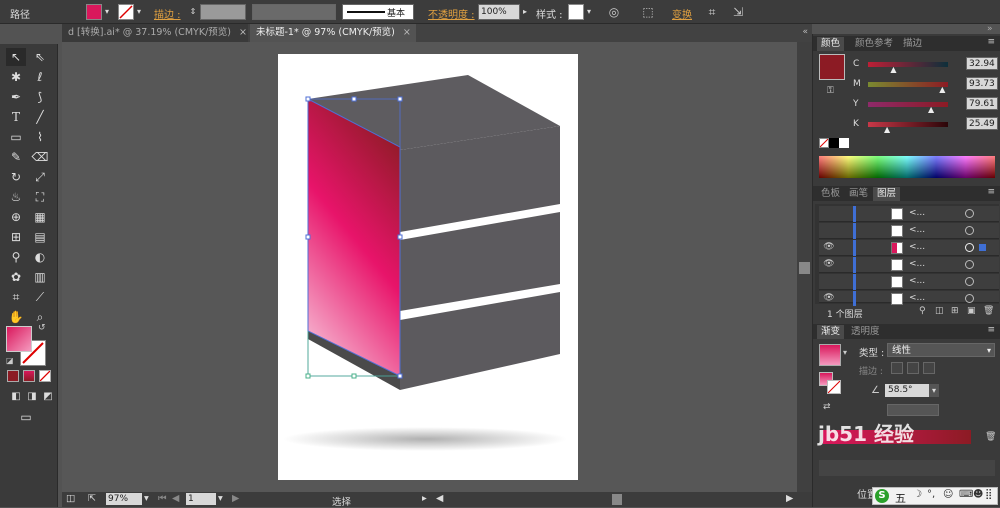 This screenshot has width=1000, height=508. I want to click on pencil-tool-icon: ✎, so click(16, 157).